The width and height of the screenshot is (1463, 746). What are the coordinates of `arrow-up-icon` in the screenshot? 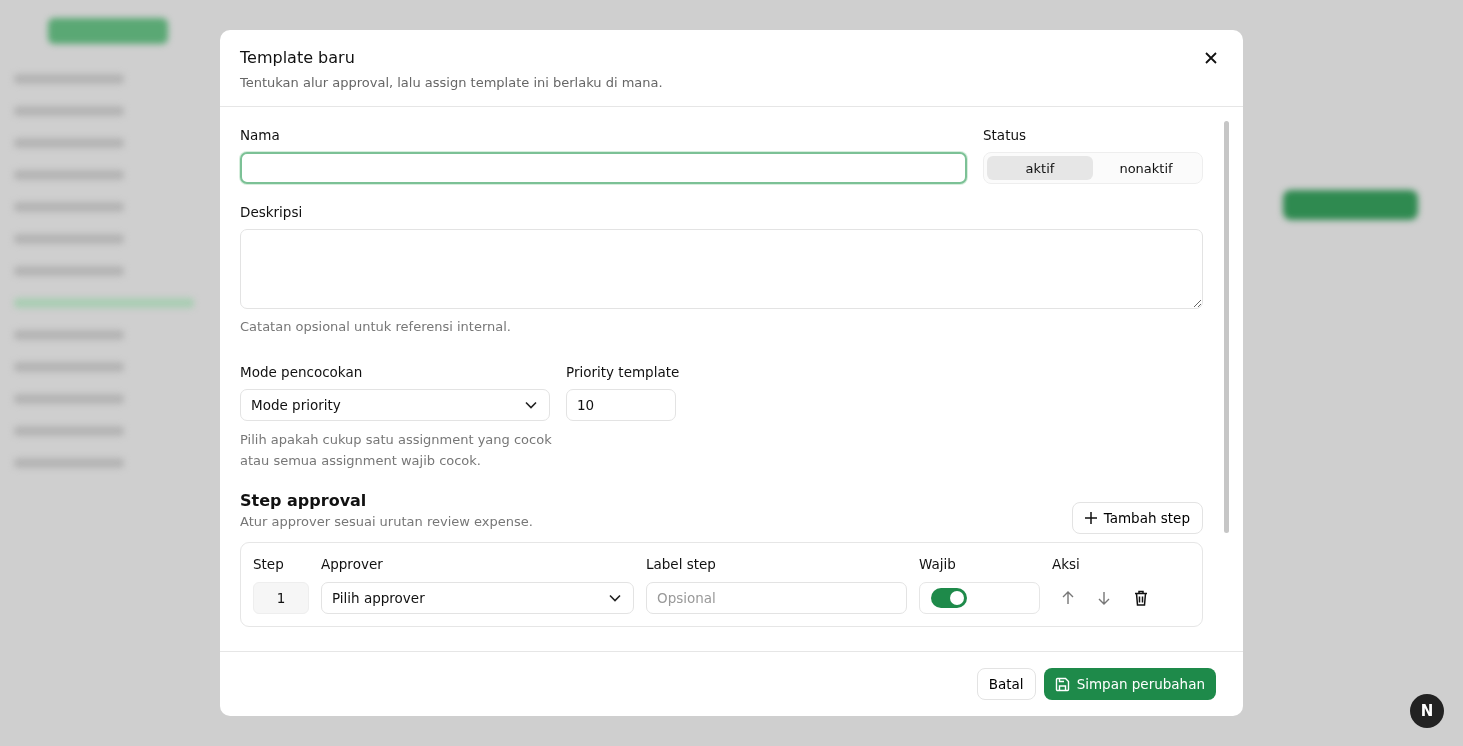 It's located at (1068, 598).